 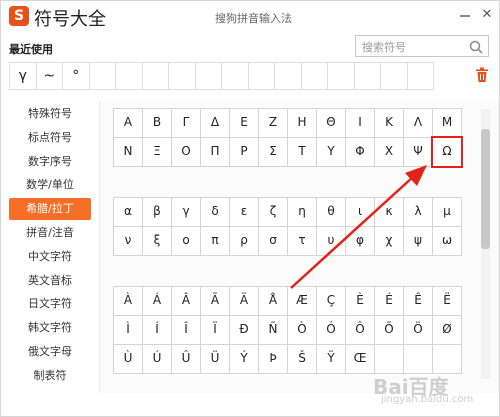 I want to click on search-field, so click(x=422, y=46).